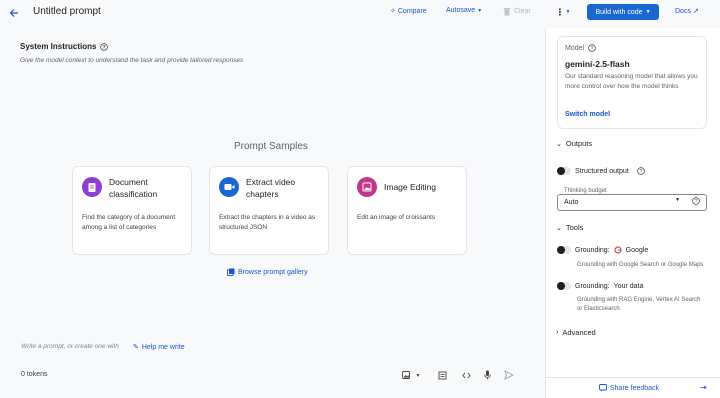 This screenshot has width=720, height=398. Describe the element at coordinates (487, 375) in the screenshot. I see `microphone-icon` at that location.